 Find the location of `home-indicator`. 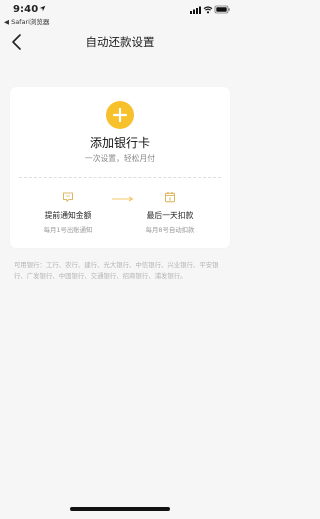

home-indicator is located at coordinates (120, 509).